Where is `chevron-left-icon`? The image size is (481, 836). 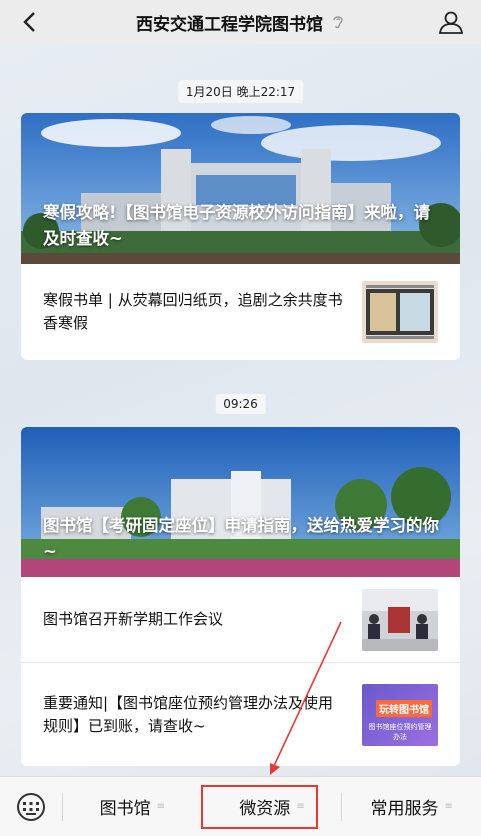
chevron-left-icon is located at coordinates (29, 22).